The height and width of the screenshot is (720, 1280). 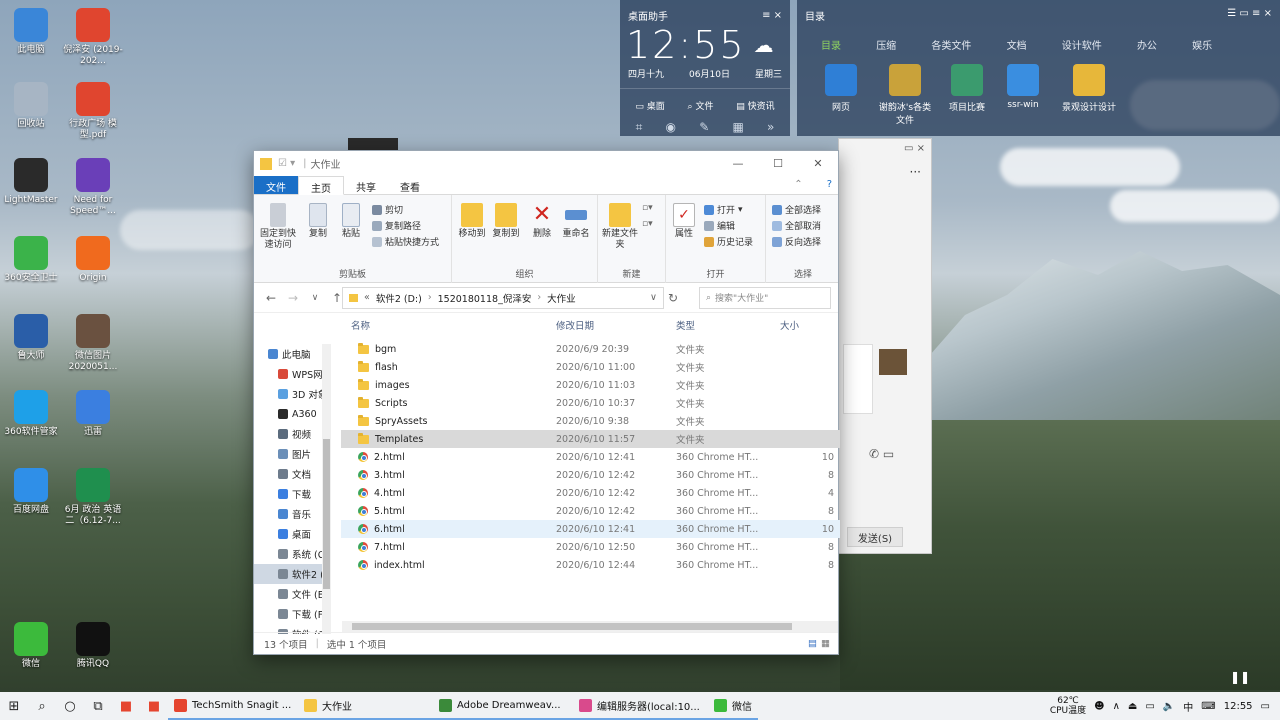 What do you see at coordinates (31, 182) in the screenshot?
I see `desktop-icon: LightMaster` at bounding box center [31, 182].